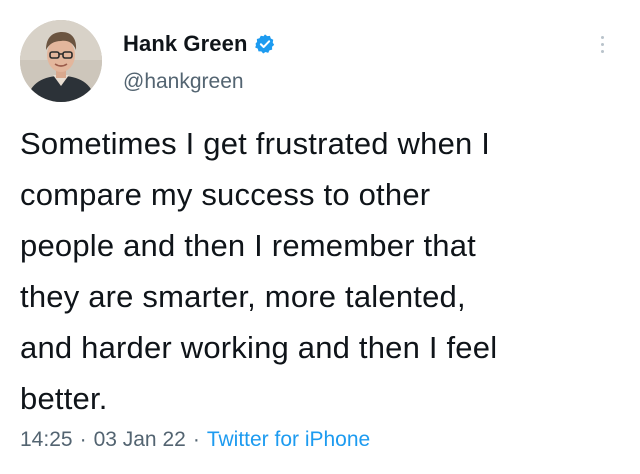 The width and height of the screenshot is (640, 474). I want to click on tweet-date: 03 Jan 22, so click(140, 440).